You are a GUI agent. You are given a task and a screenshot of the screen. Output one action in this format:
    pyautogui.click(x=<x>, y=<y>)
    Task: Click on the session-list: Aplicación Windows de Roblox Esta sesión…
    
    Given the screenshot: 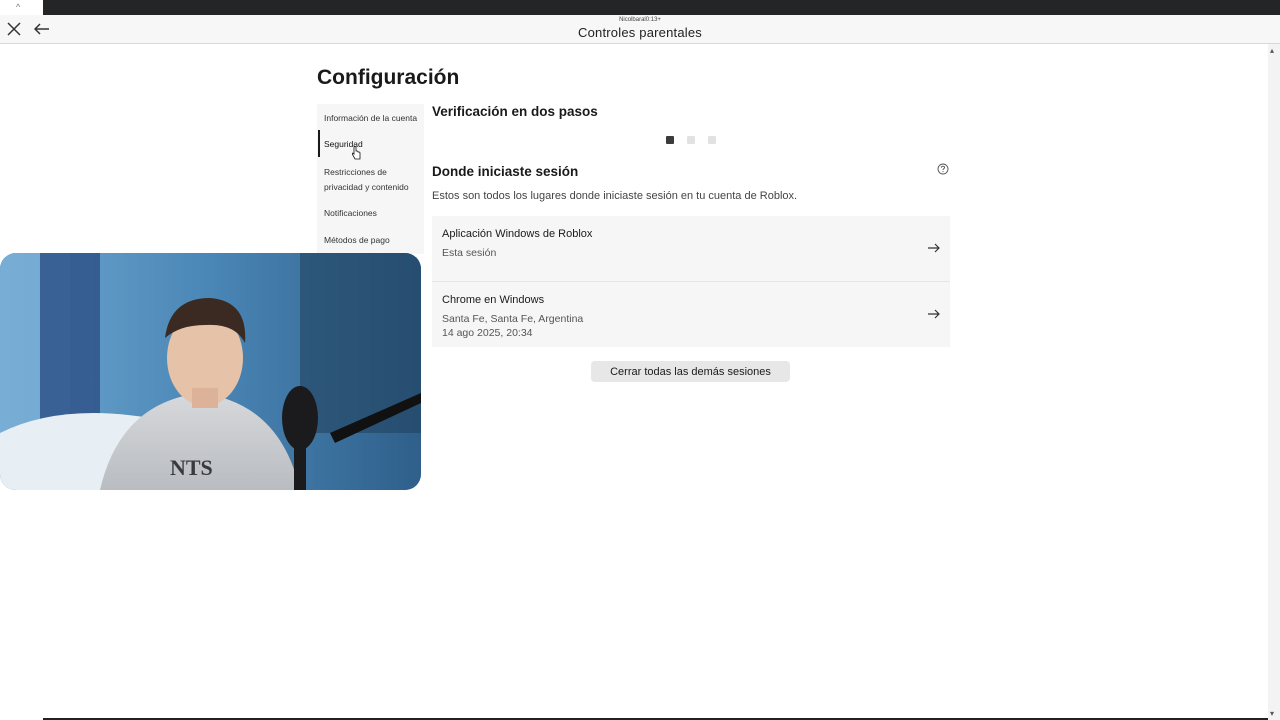 What is the action you would take?
    pyautogui.click(x=691, y=281)
    